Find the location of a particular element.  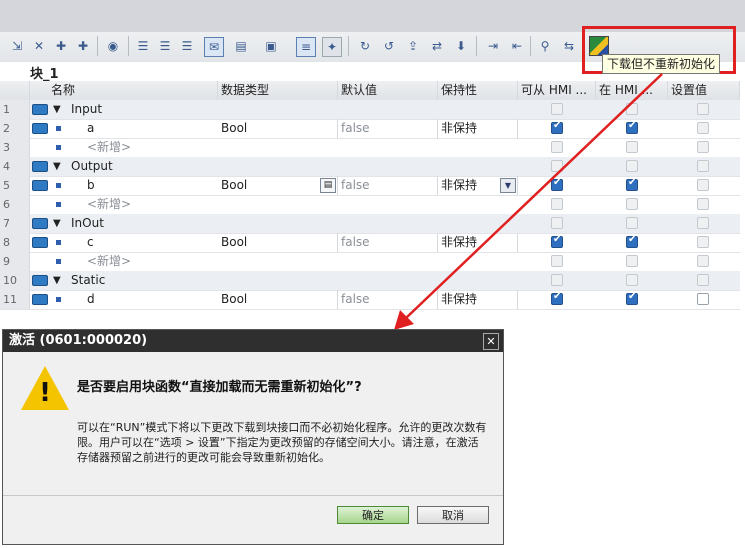

dialog-question: 是否要启用块函数“直接加载而无需重新初始化”? is located at coordinates (219, 387).